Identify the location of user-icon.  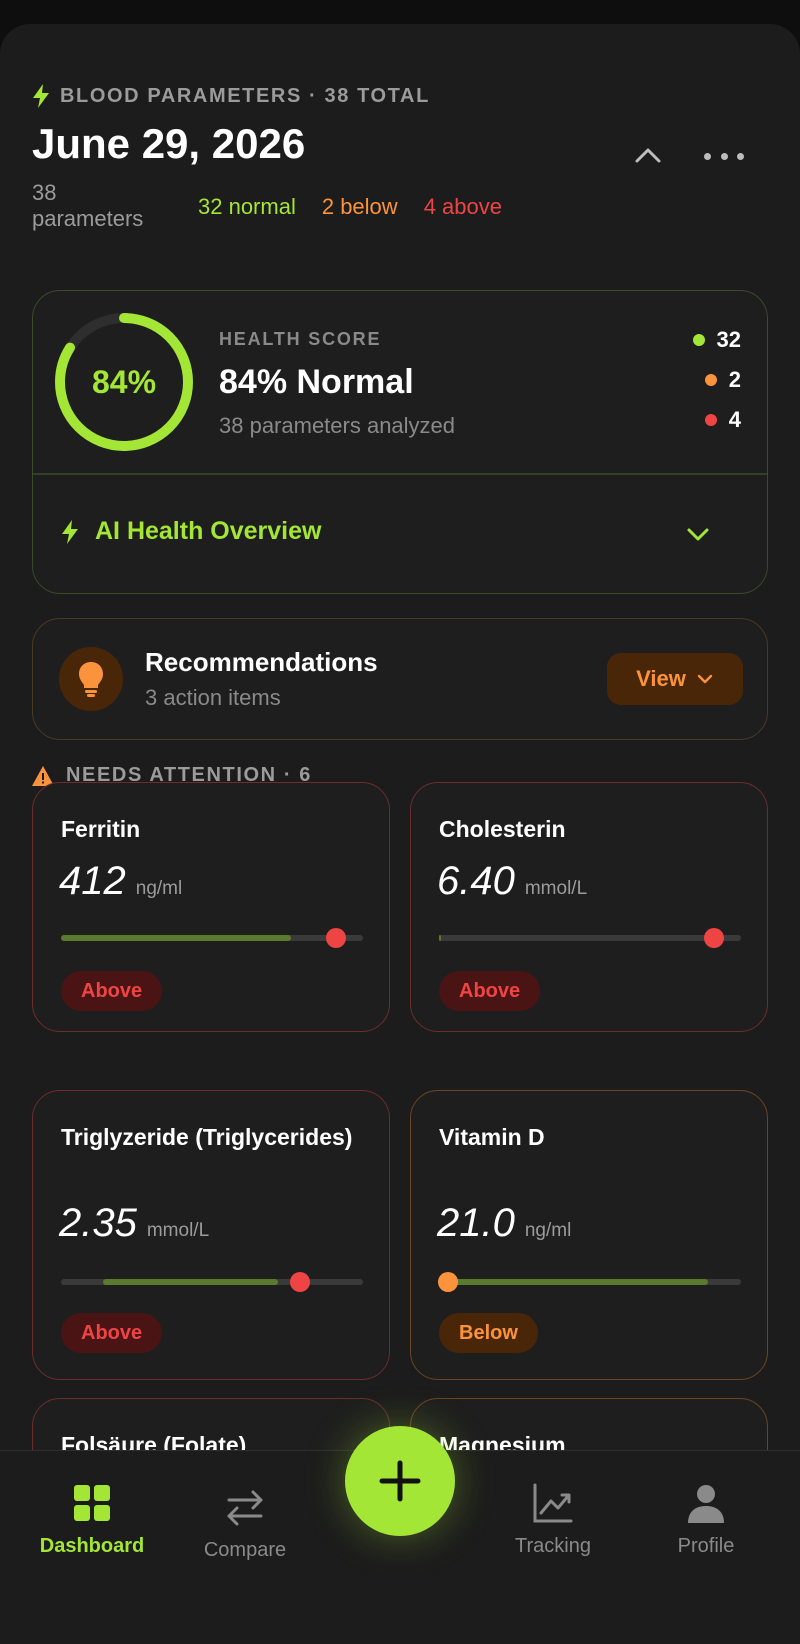
(706, 1504).